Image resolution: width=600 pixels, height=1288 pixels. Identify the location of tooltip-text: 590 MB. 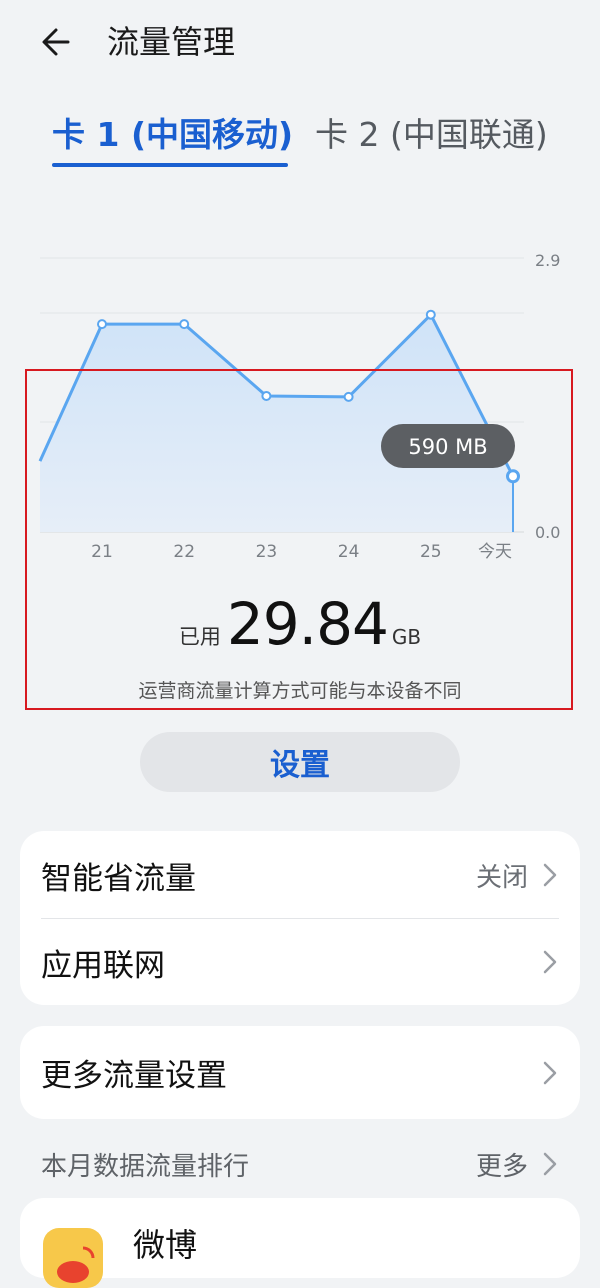
(447, 447).